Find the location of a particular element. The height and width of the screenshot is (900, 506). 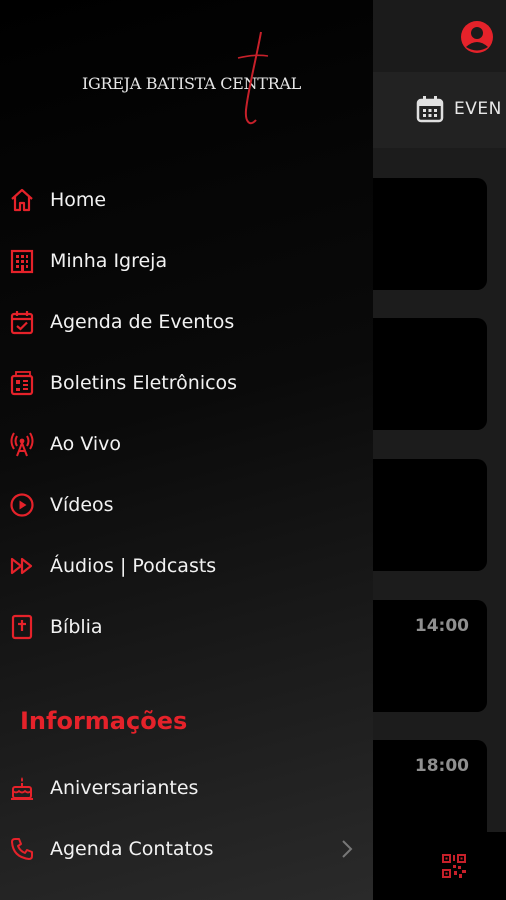

cross-t-icon is located at coordinates (253, 78).